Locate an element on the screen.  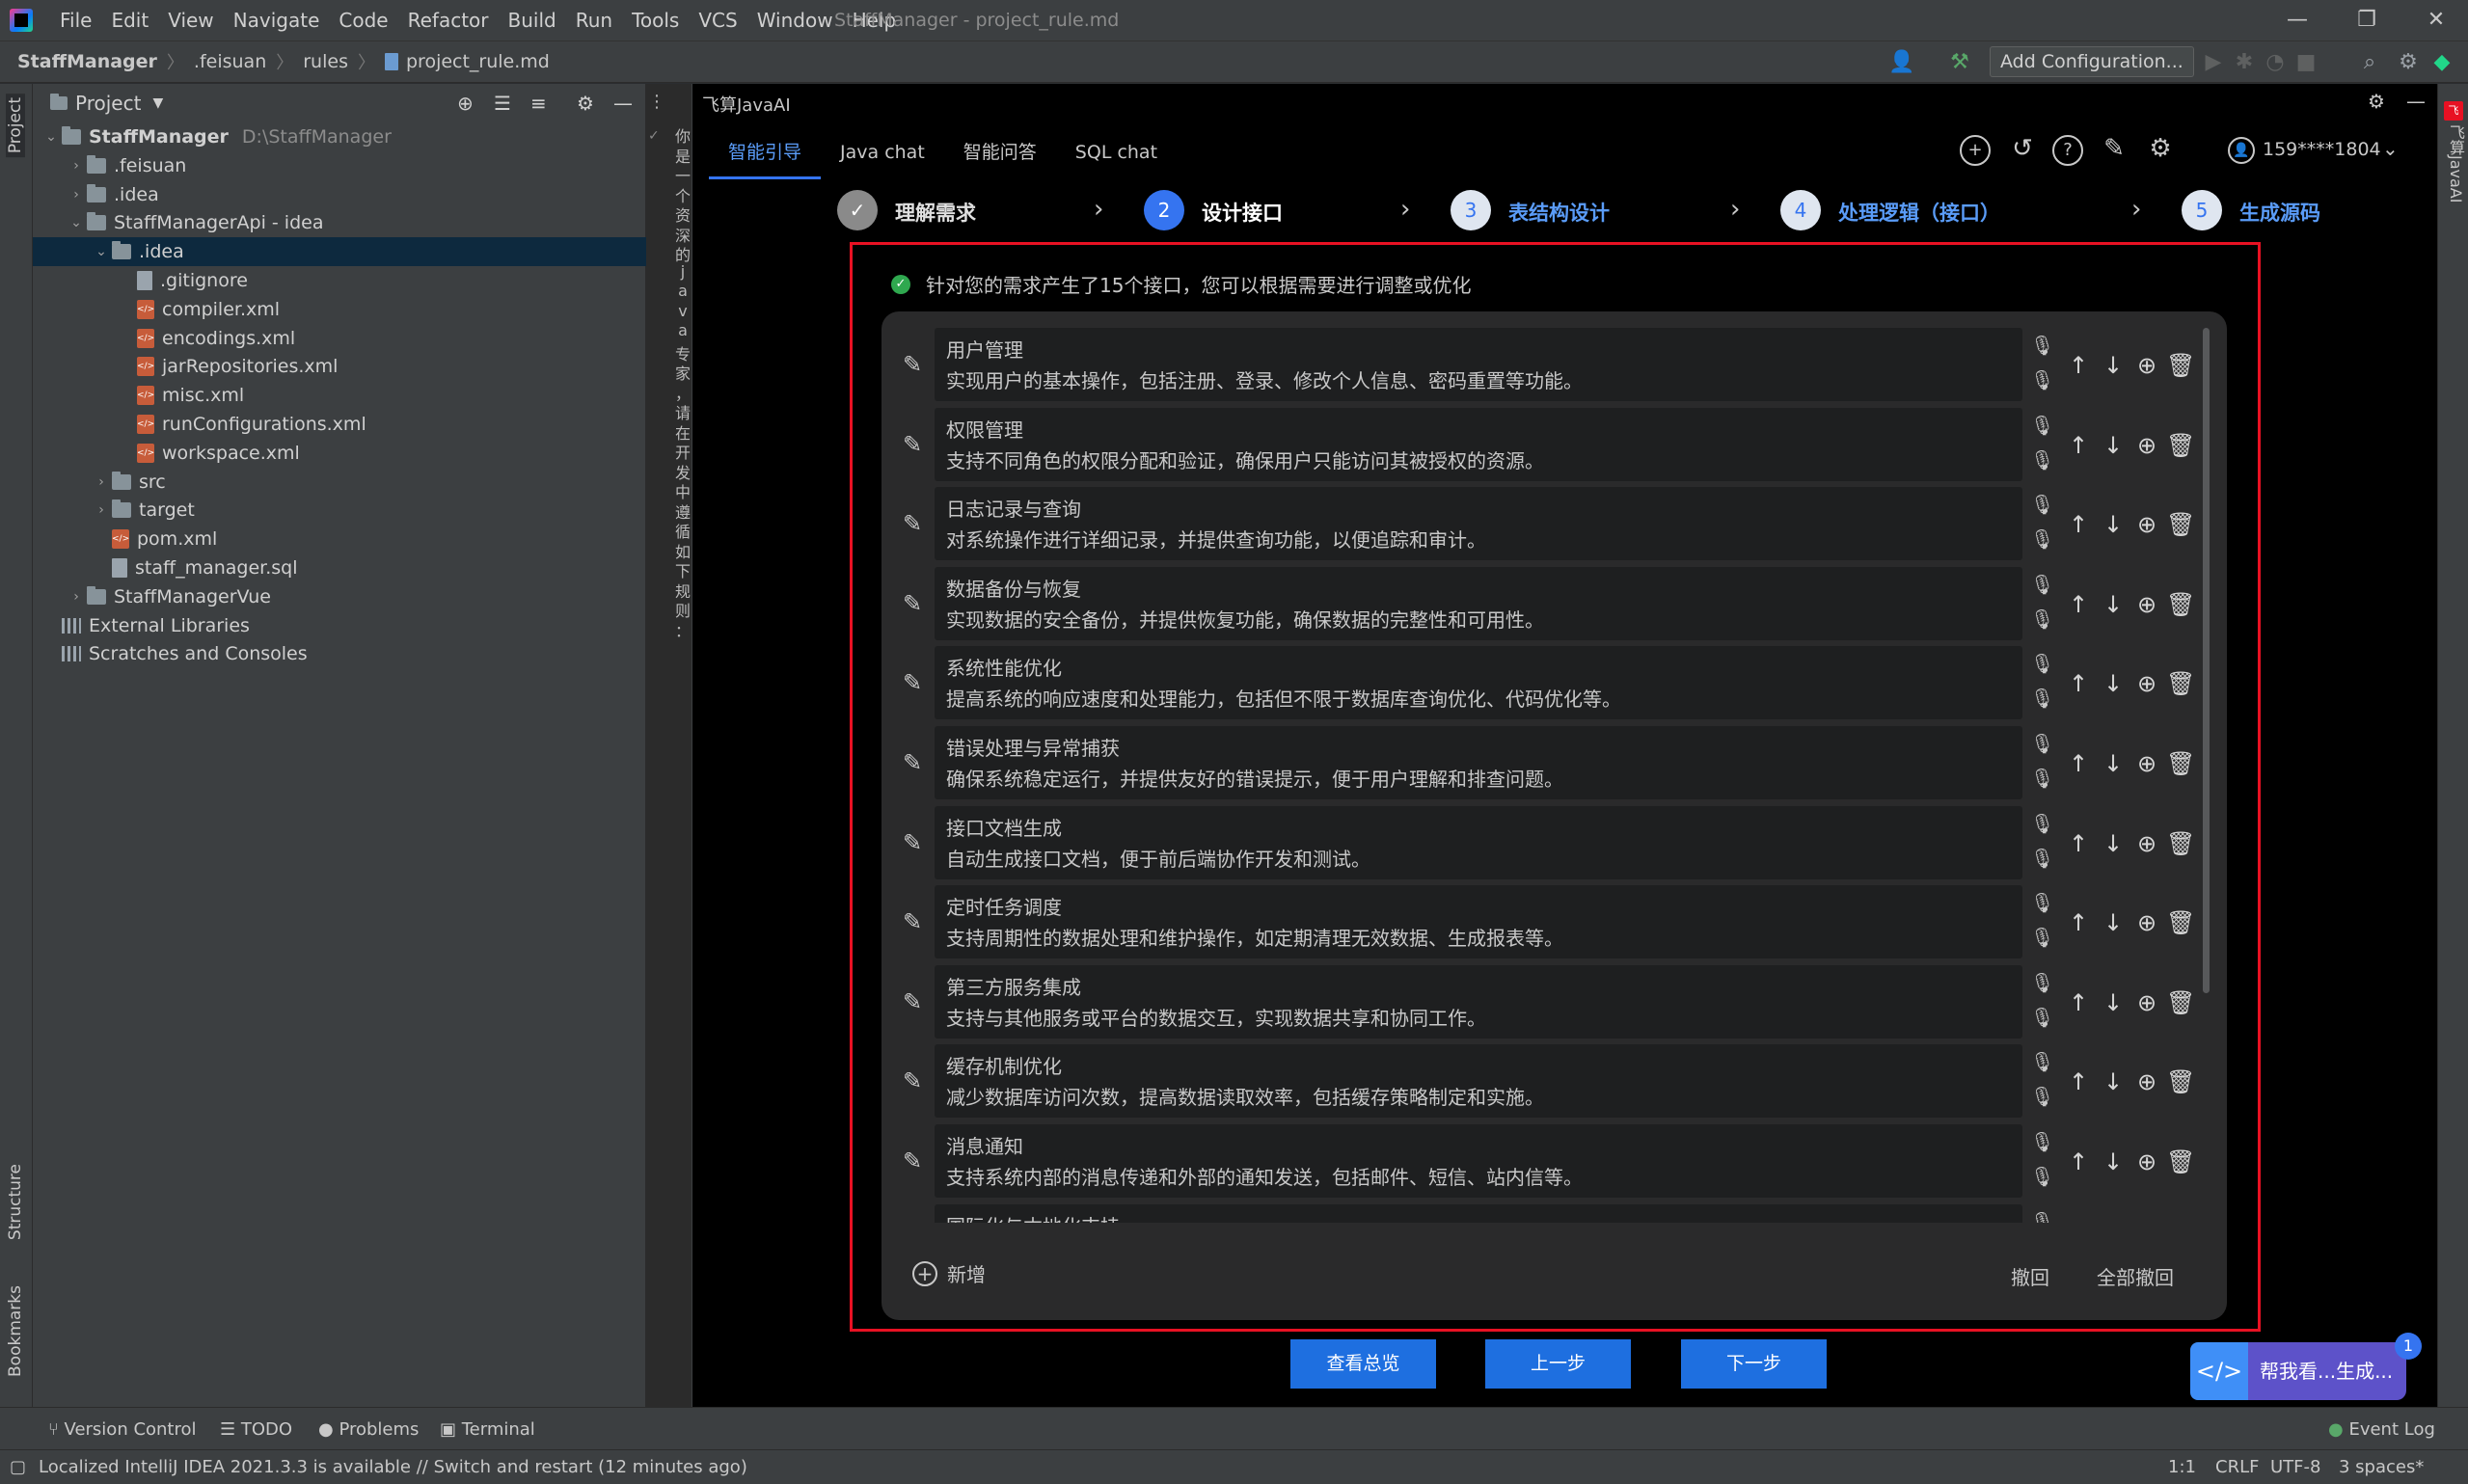
tree-item: .gitignore is located at coordinates (339, 280).